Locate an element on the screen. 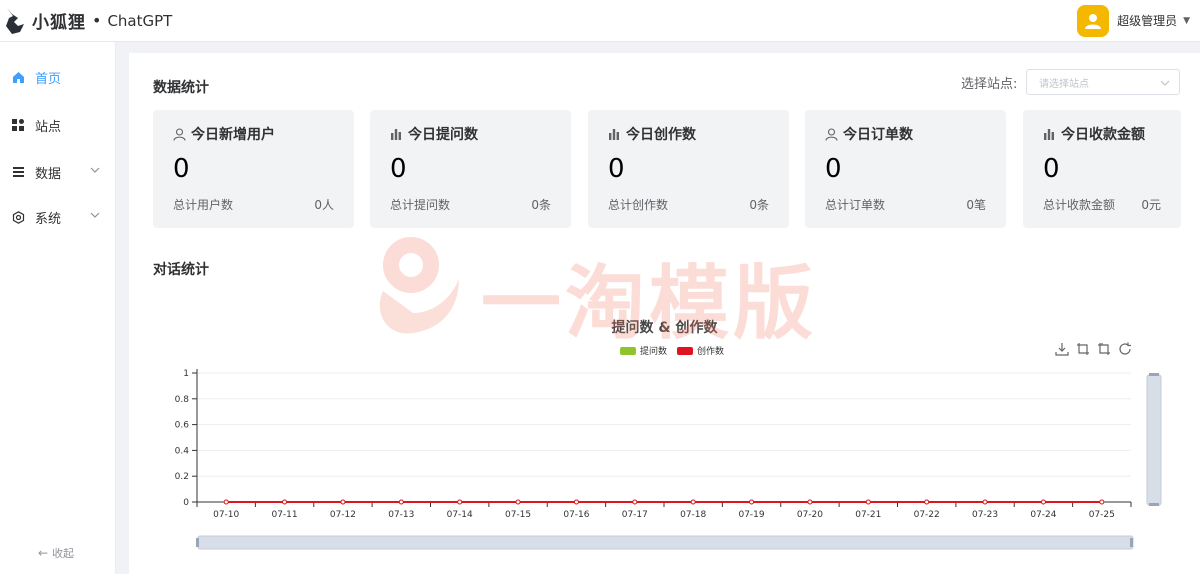 Image resolution: width=1200 pixels, height=574 pixels. fox-logo-icon is located at coordinates (15, 20).